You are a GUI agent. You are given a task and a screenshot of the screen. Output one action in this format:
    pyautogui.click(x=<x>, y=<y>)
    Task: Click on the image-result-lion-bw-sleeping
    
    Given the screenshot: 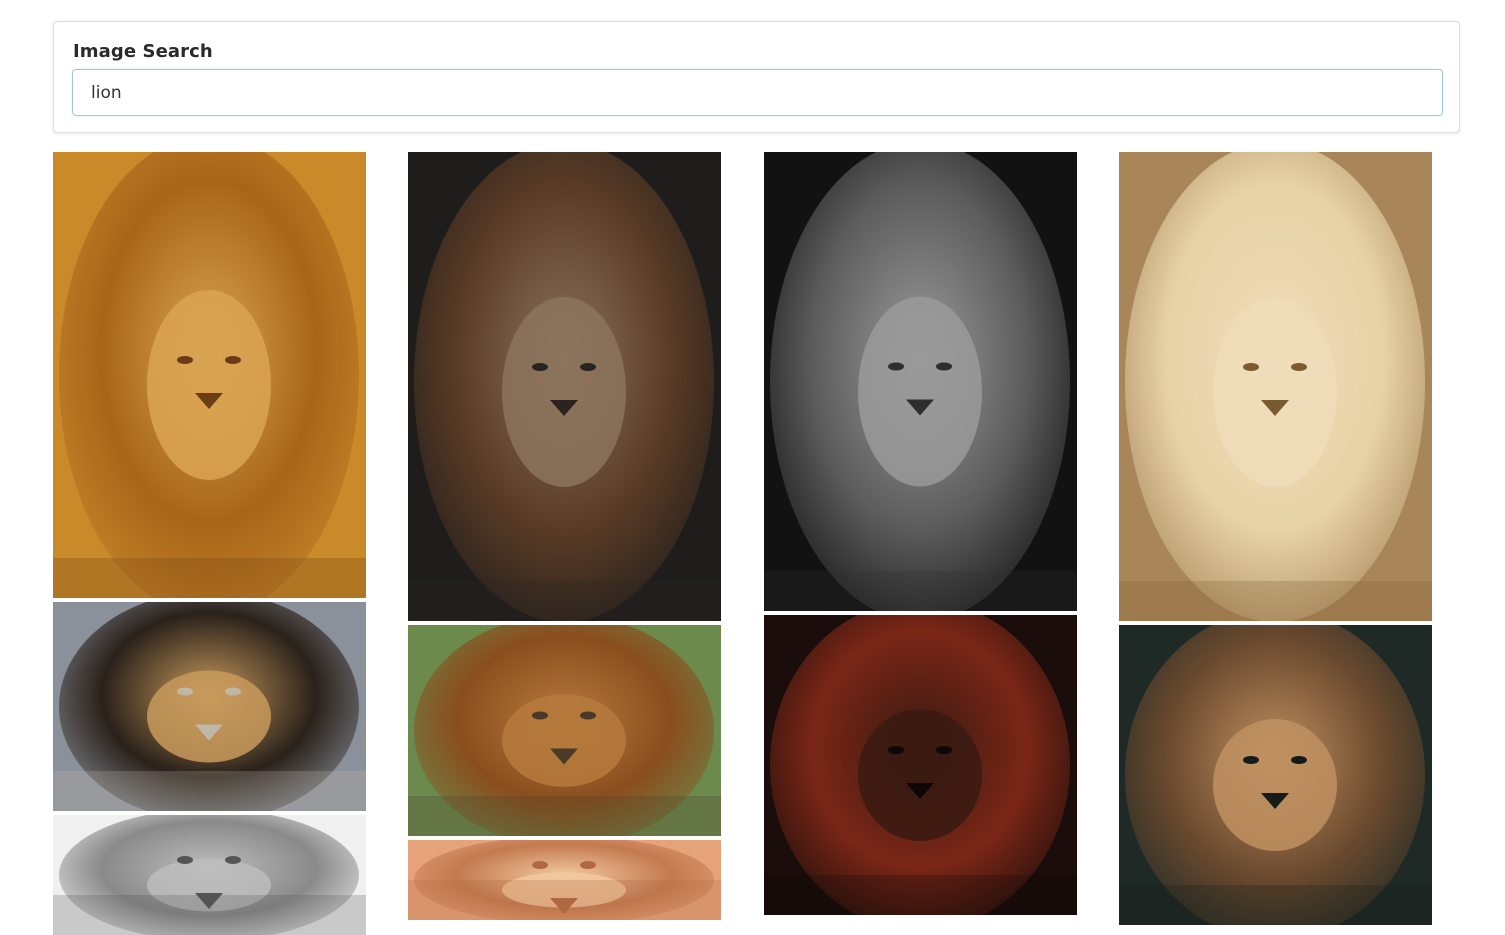 What is the action you would take?
    pyautogui.click(x=209, y=875)
    